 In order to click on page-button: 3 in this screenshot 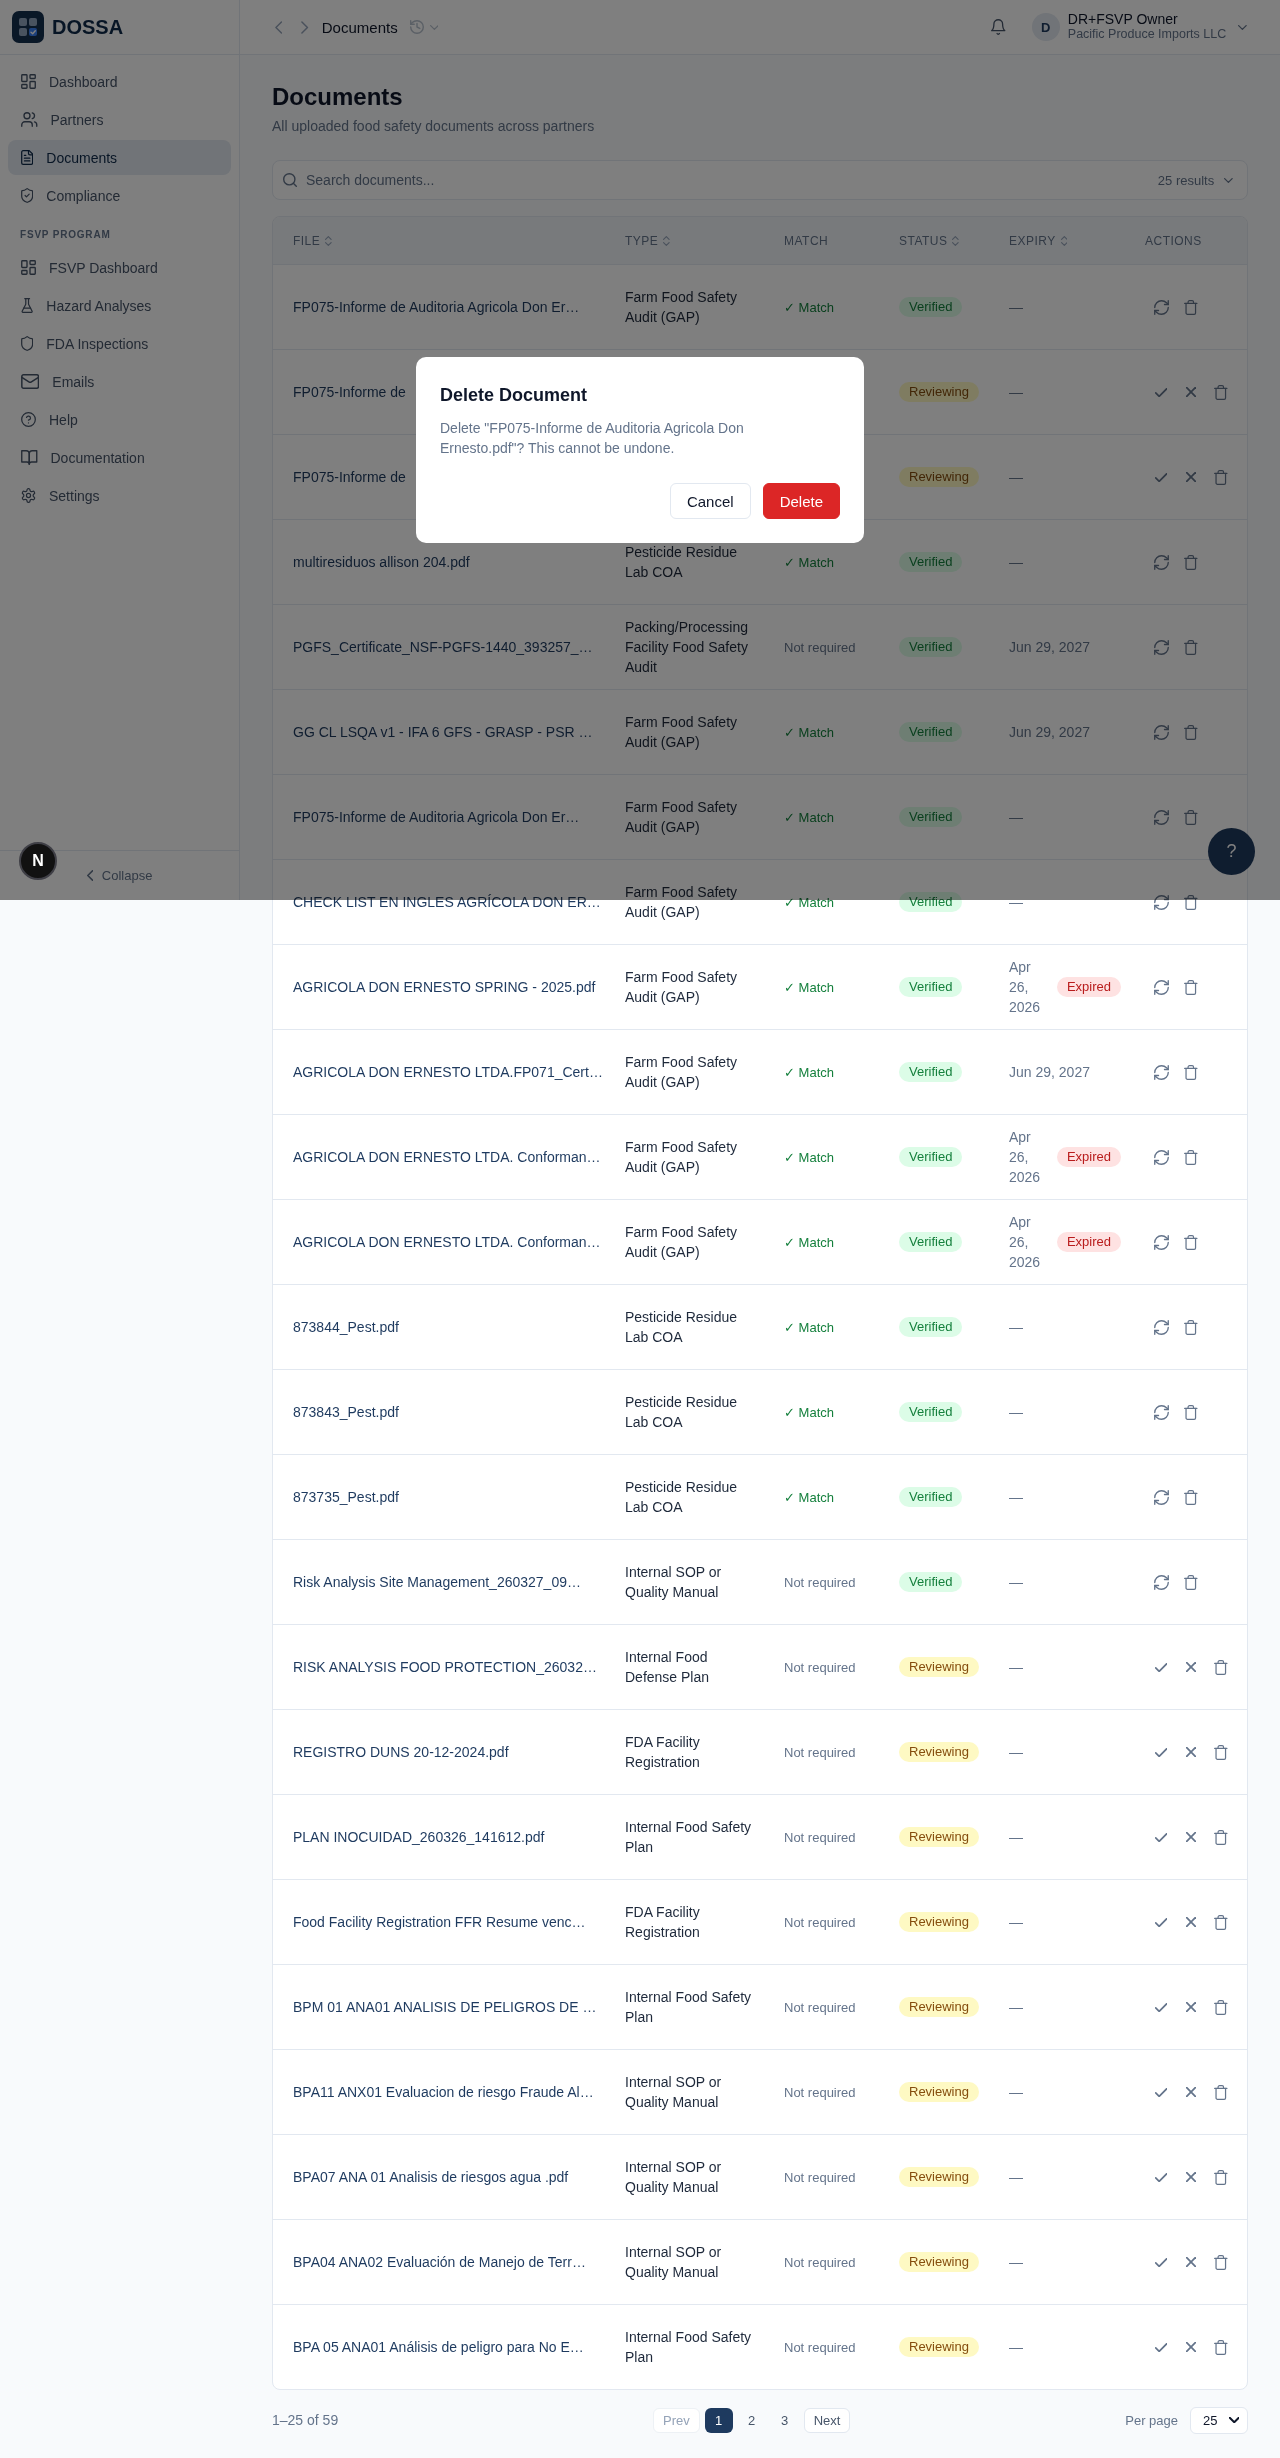, I will do `click(784, 2420)`.